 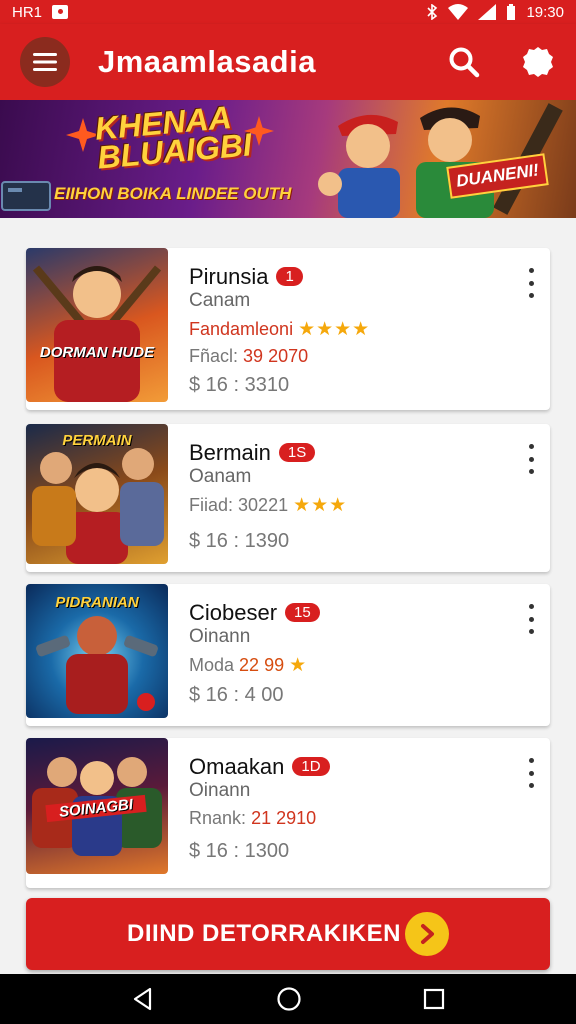 What do you see at coordinates (97, 806) in the screenshot?
I see `game-thumbnail: SOINAGBI` at bounding box center [97, 806].